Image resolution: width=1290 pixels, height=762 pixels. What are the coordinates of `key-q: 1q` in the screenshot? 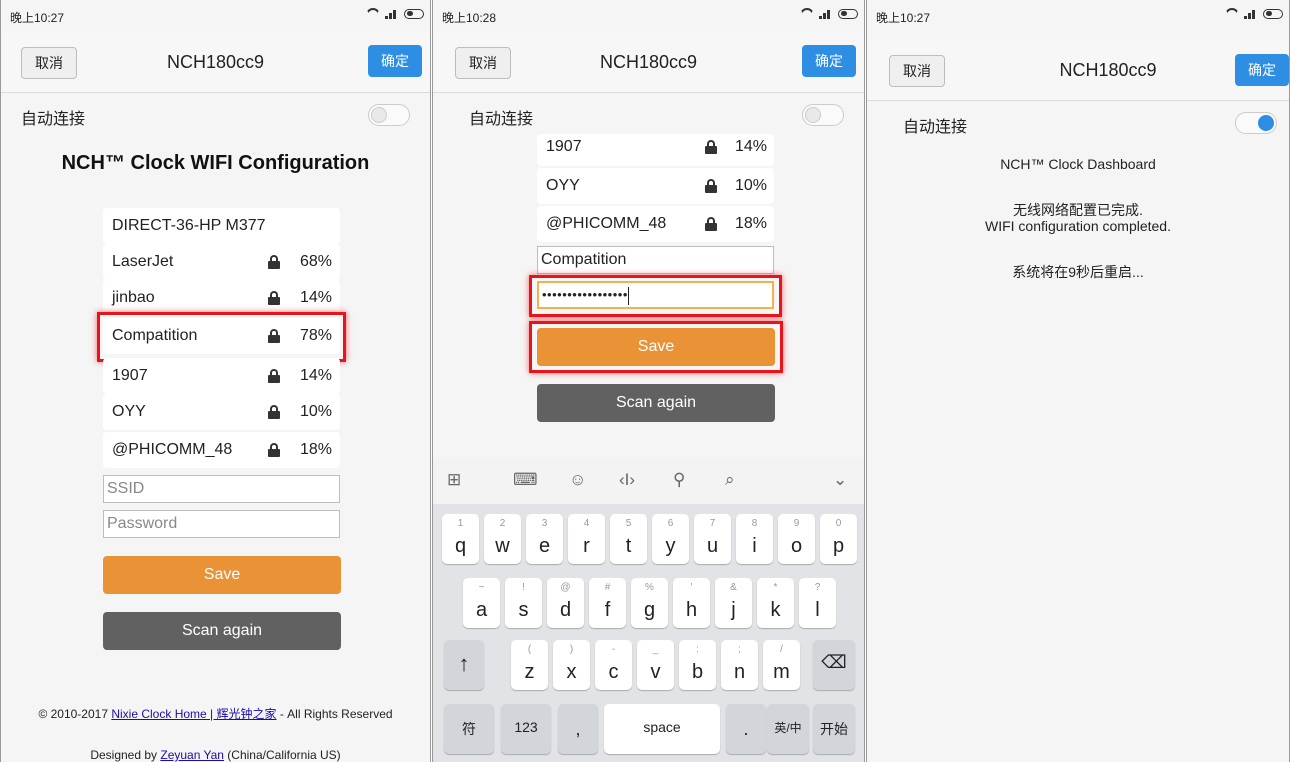 It's located at (460, 539).